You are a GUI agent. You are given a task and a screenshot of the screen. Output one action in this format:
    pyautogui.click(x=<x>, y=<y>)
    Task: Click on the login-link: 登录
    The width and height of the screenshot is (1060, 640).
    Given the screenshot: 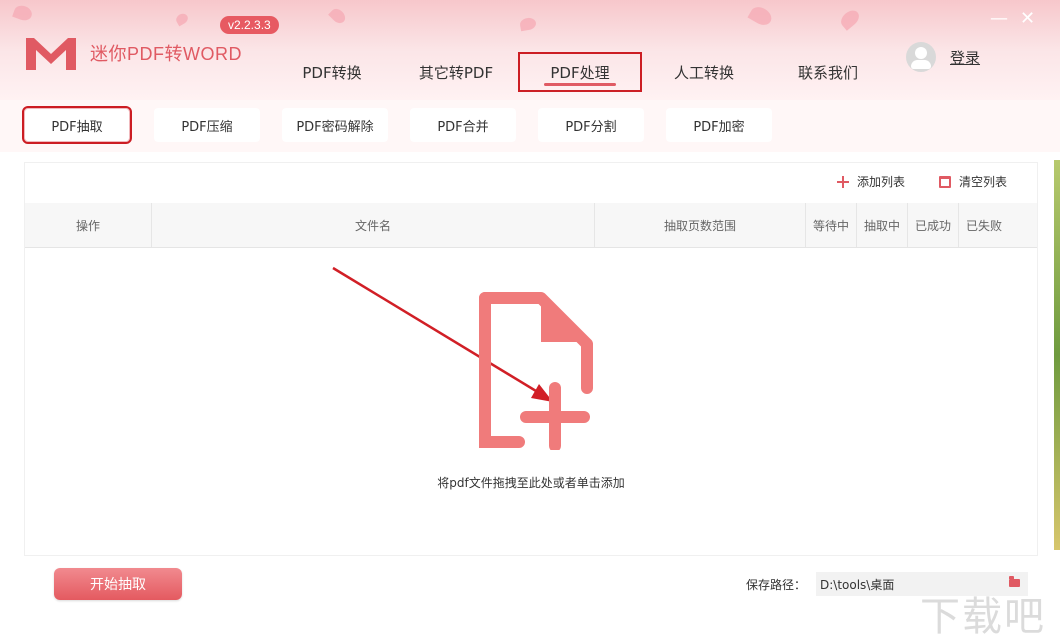 What is the action you would take?
    pyautogui.click(x=965, y=57)
    